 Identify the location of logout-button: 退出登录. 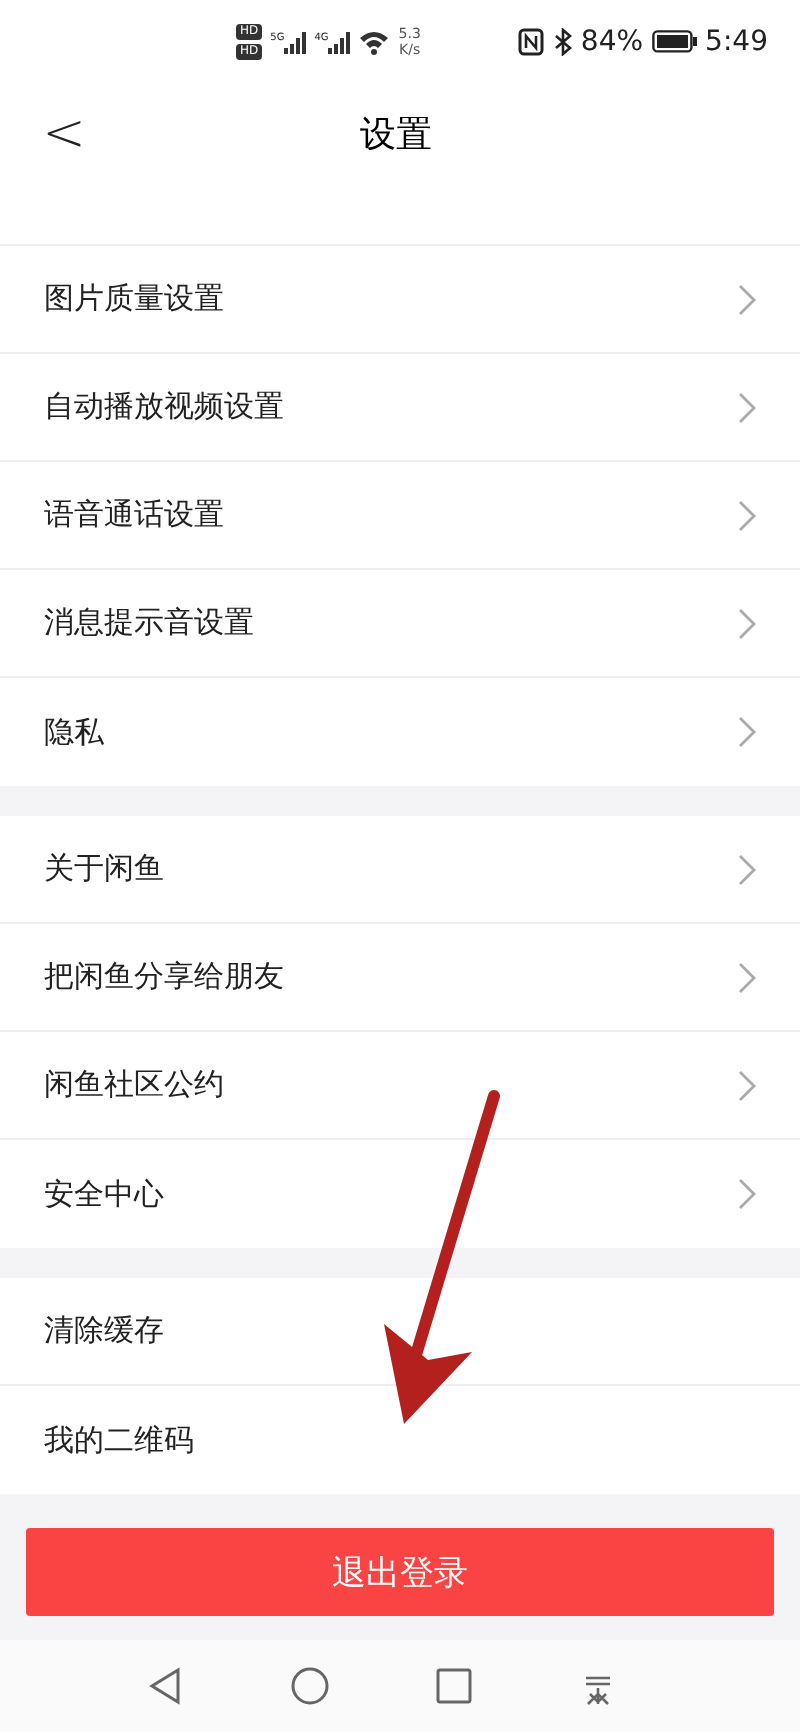
(400, 1572).